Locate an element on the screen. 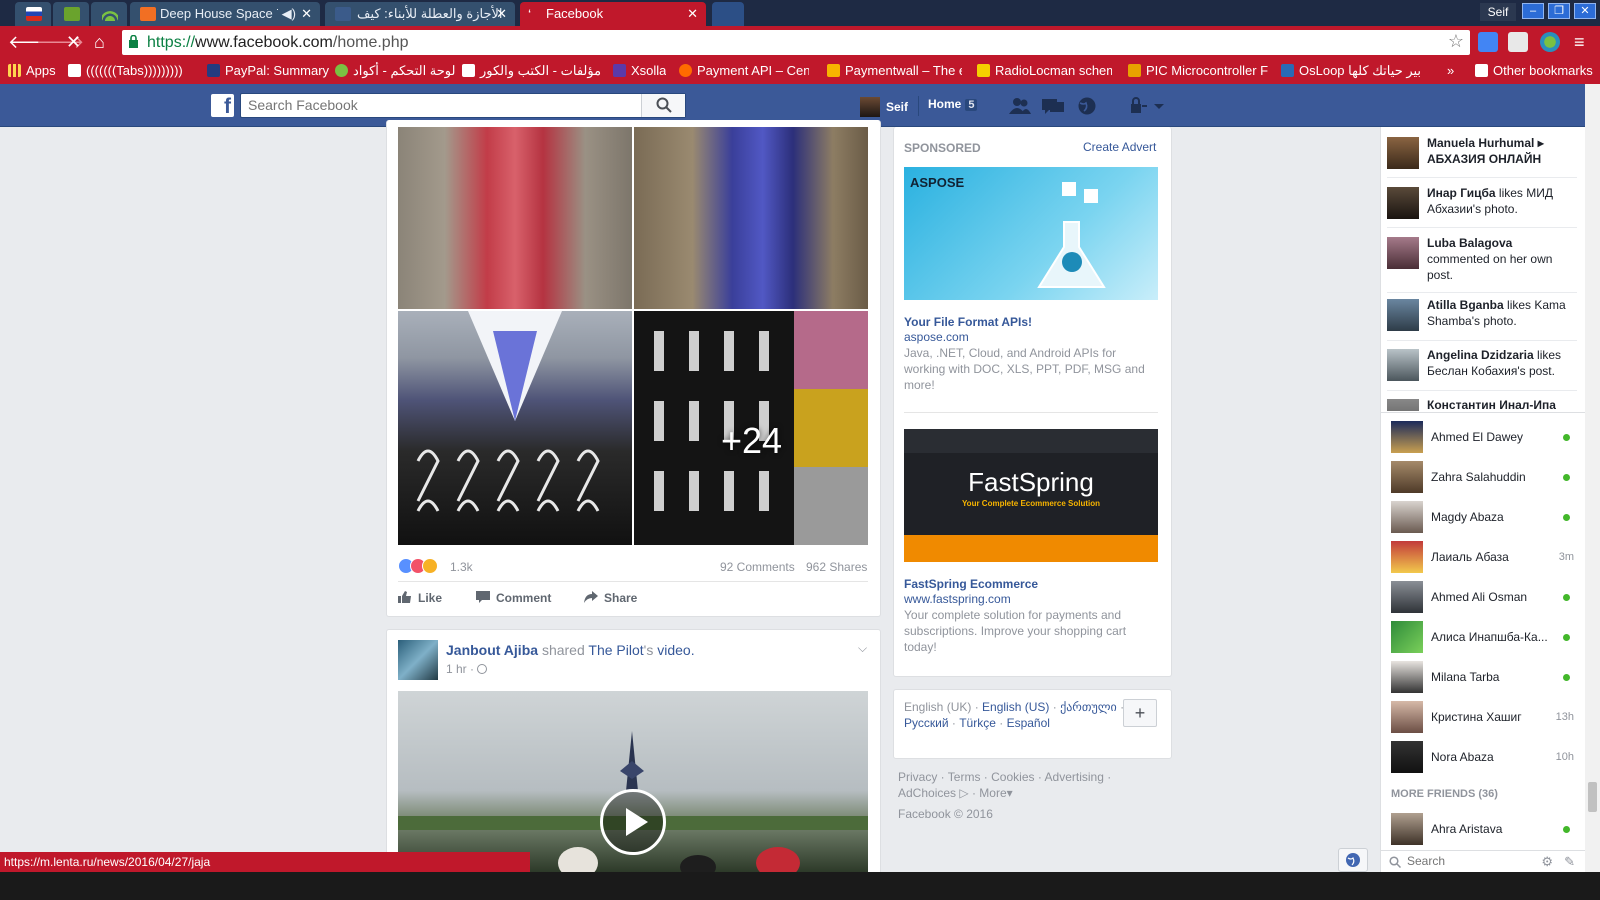  bookmark-paypal: PayPal: Summary is located at coordinates (268, 71).